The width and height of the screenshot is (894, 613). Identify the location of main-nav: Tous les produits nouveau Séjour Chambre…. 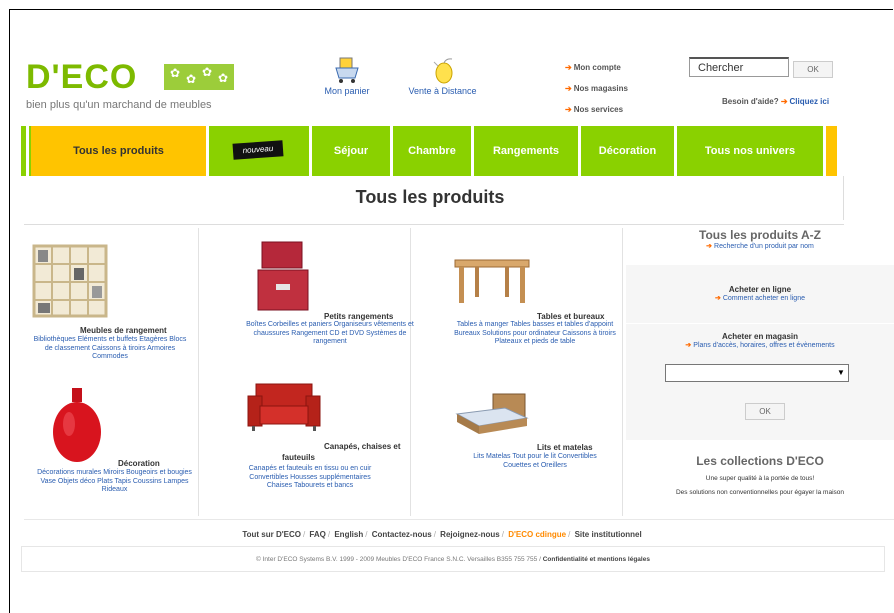
(429, 151).